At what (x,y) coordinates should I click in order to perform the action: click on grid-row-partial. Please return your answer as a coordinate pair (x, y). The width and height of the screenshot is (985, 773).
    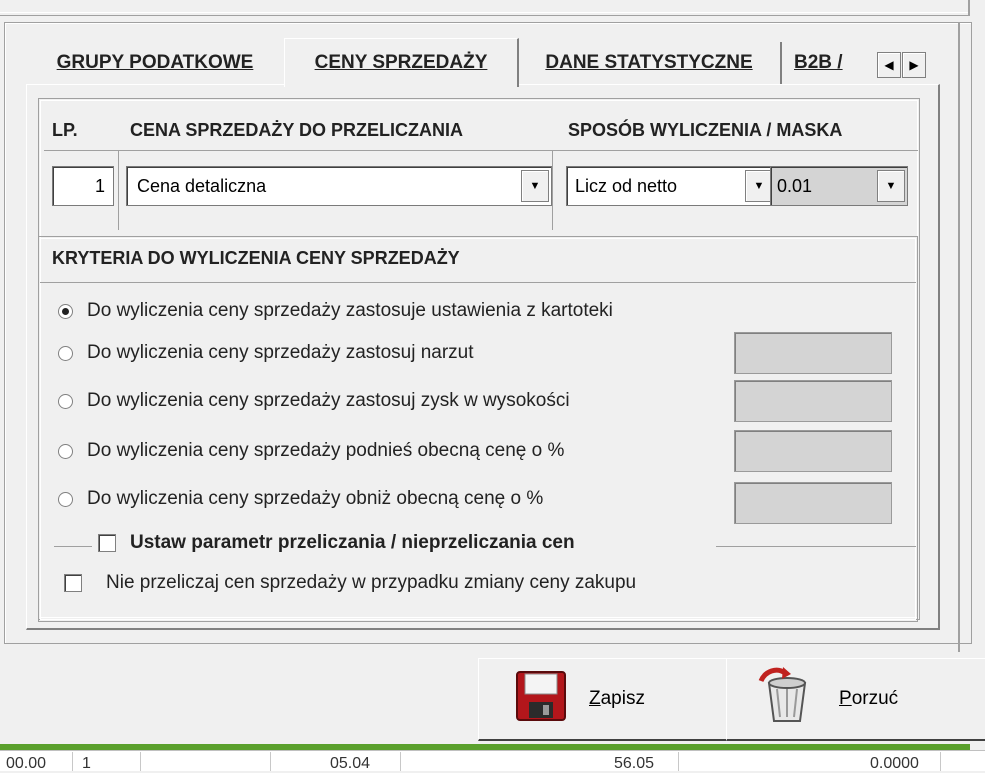
    Looking at the image, I should click on (492, 760).